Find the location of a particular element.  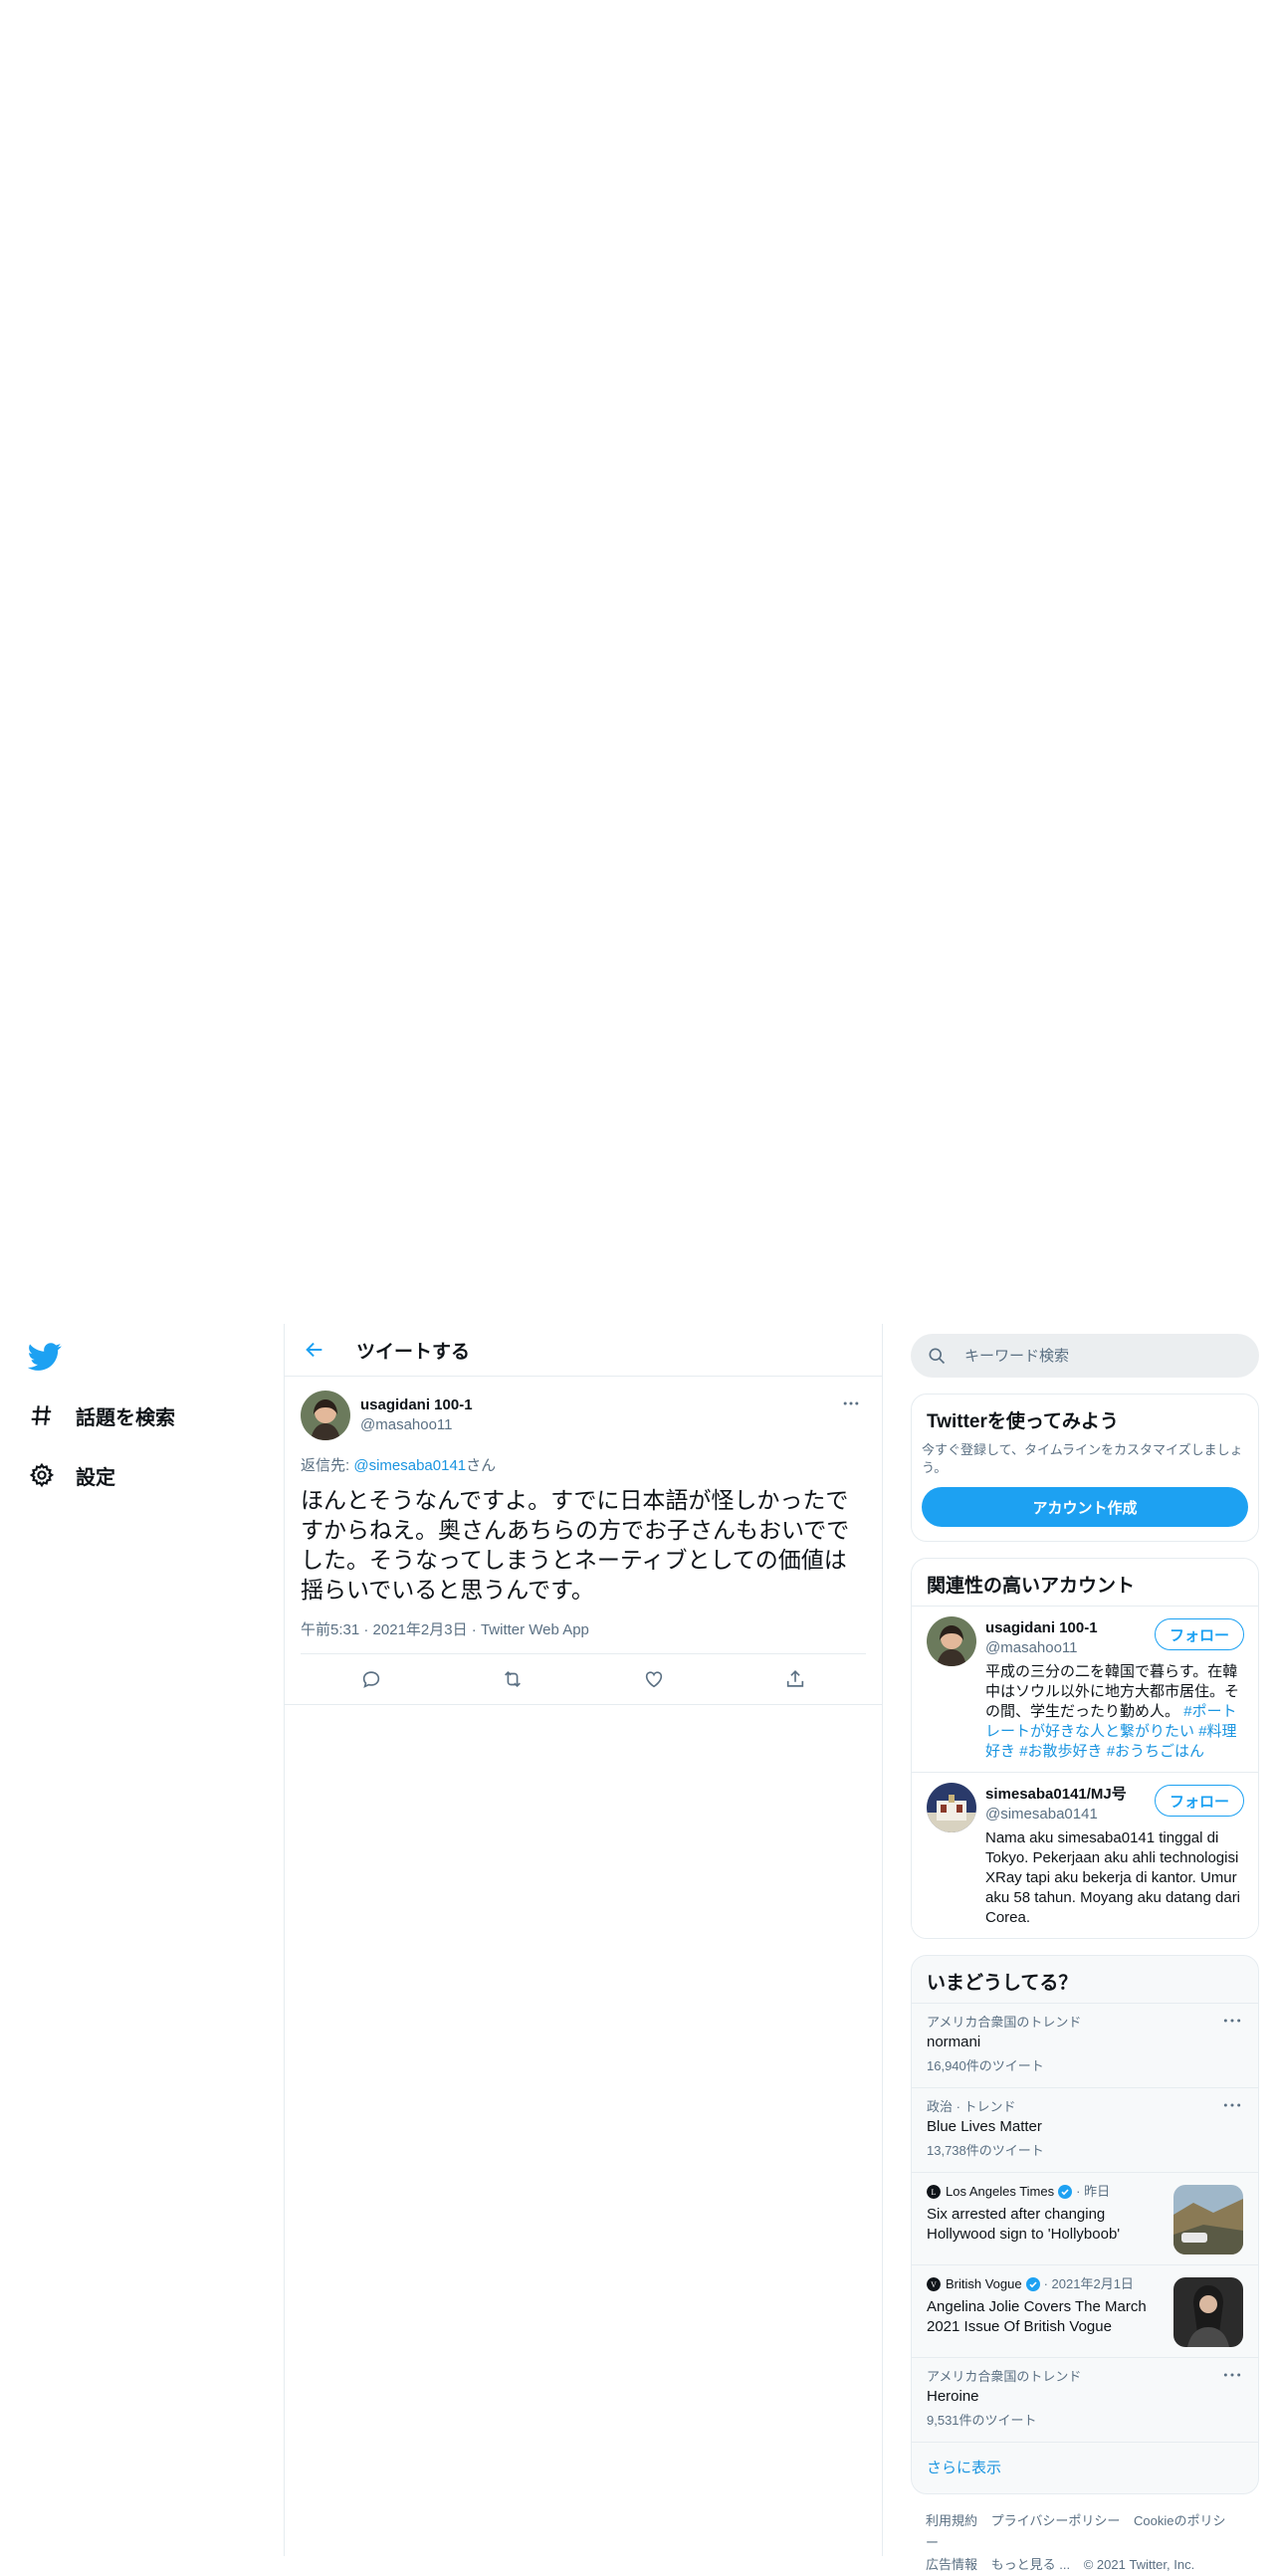

trend-context: 政治 · トレンド is located at coordinates (972, 2106).